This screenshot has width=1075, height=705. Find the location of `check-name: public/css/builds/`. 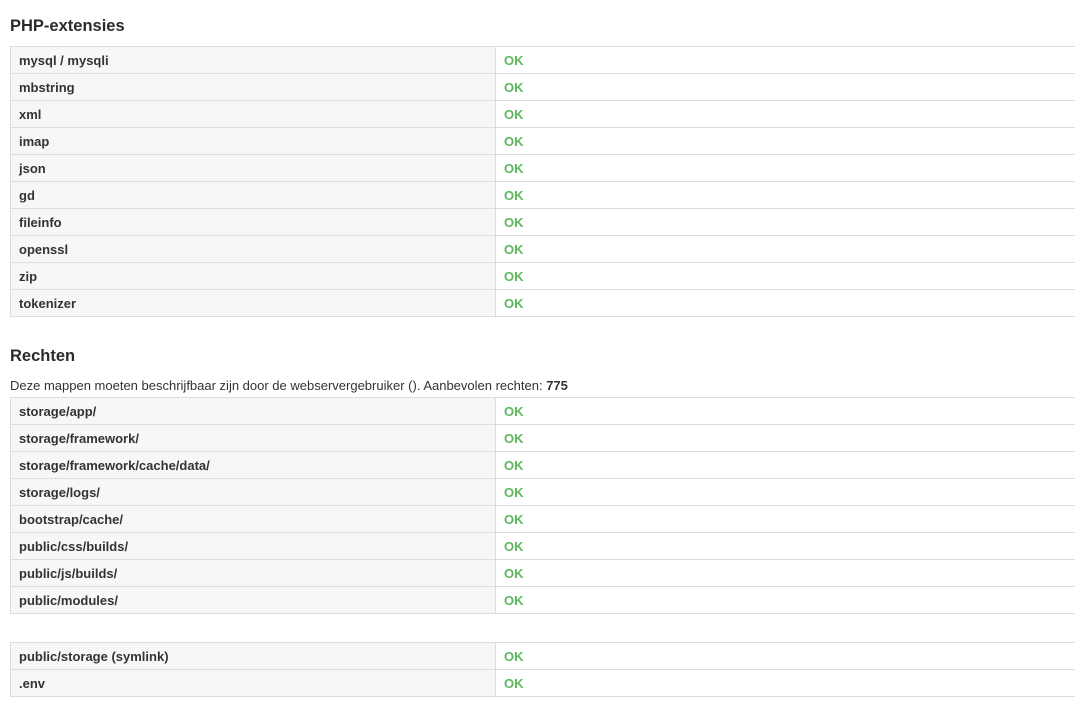

check-name: public/css/builds/ is located at coordinates (253, 546).